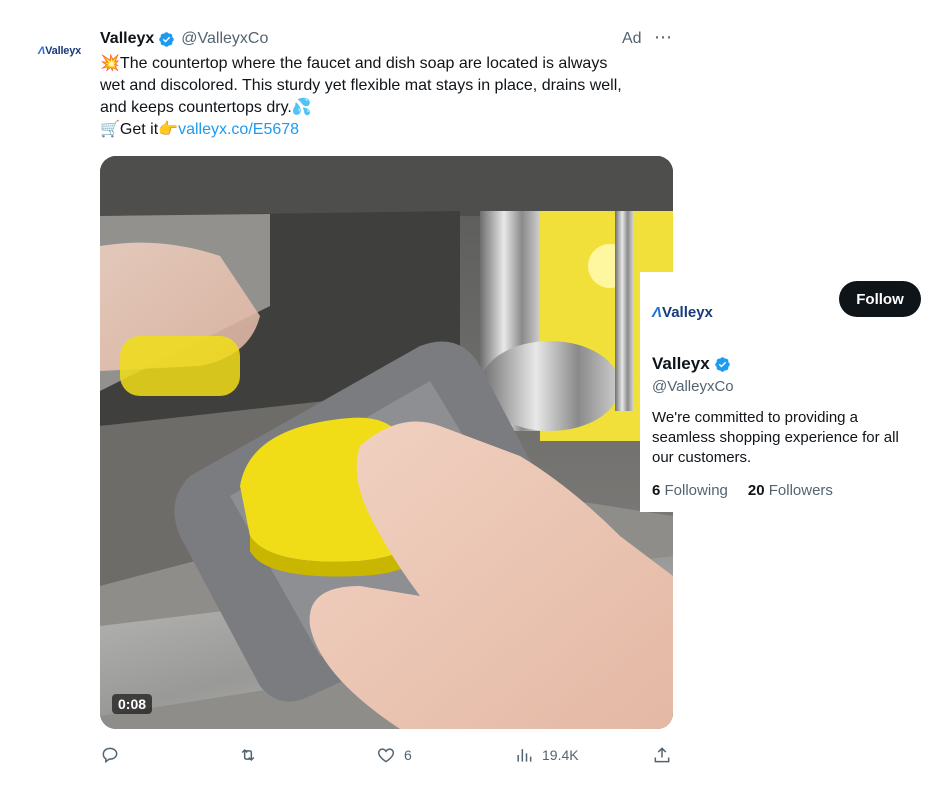 Image resolution: width=940 pixels, height=788 pixels. I want to click on followers-count: 20, so click(756, 490).